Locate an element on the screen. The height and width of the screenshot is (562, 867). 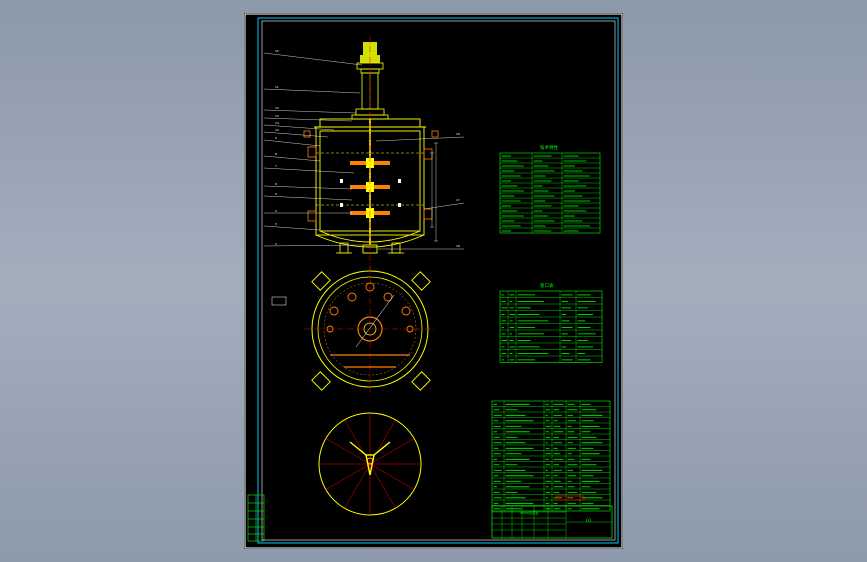
agitator is located at coordinates (370, 182).